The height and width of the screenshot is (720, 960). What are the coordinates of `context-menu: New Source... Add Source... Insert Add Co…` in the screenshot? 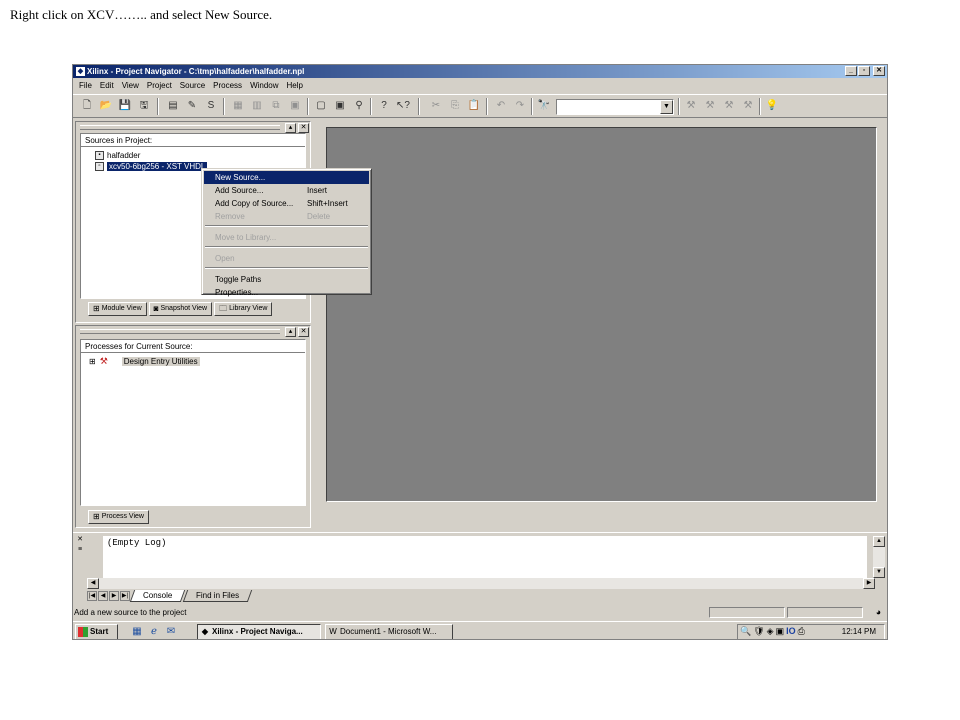 It's located at (286, 232).